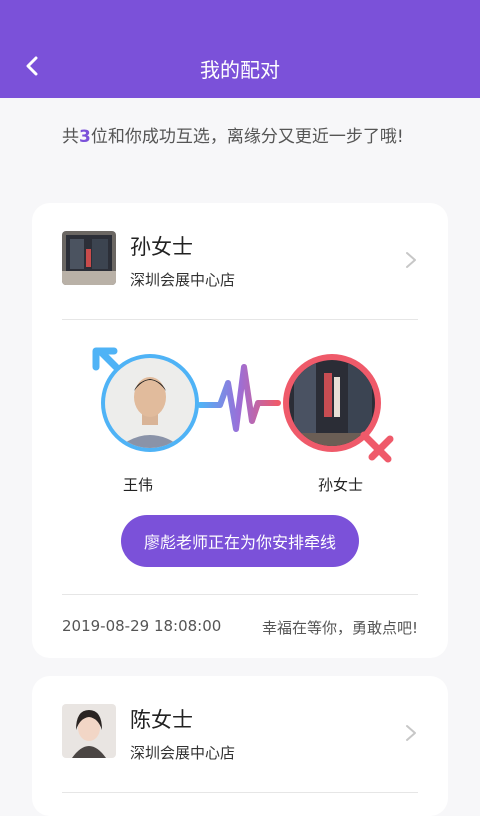 The image size is (480, 816). Describe the element at coordinates (106, 359) in the screenshot. I see `male-symbol-icon` at that location.